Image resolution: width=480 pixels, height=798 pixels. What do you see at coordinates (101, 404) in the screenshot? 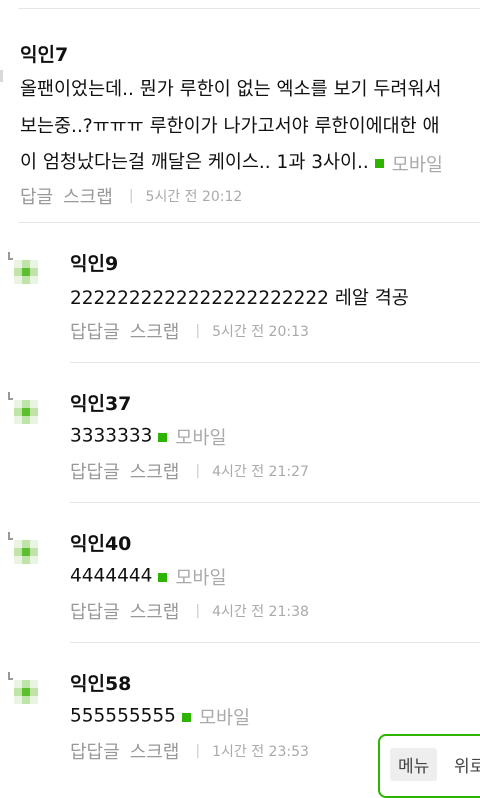
I see `comment-author: 익인37` at bounding box center [101, 404].